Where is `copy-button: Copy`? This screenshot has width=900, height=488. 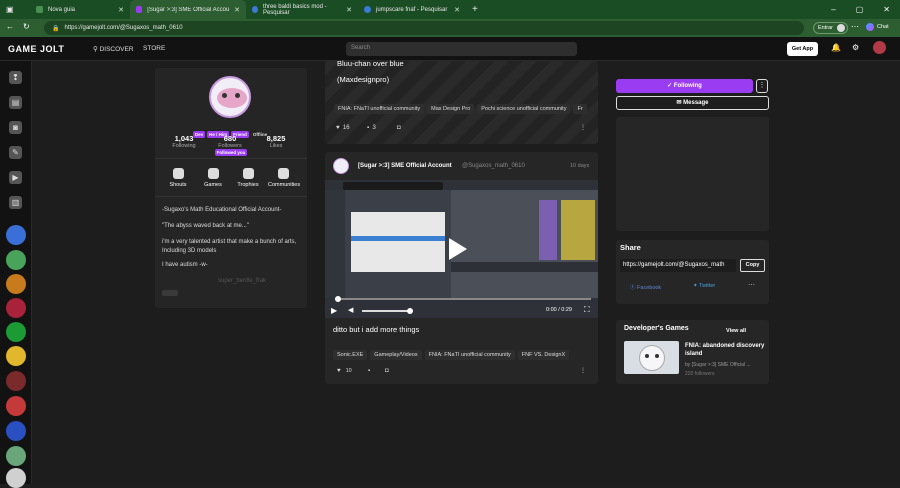
copy-button: Copy is located at coordinates (752, 265).